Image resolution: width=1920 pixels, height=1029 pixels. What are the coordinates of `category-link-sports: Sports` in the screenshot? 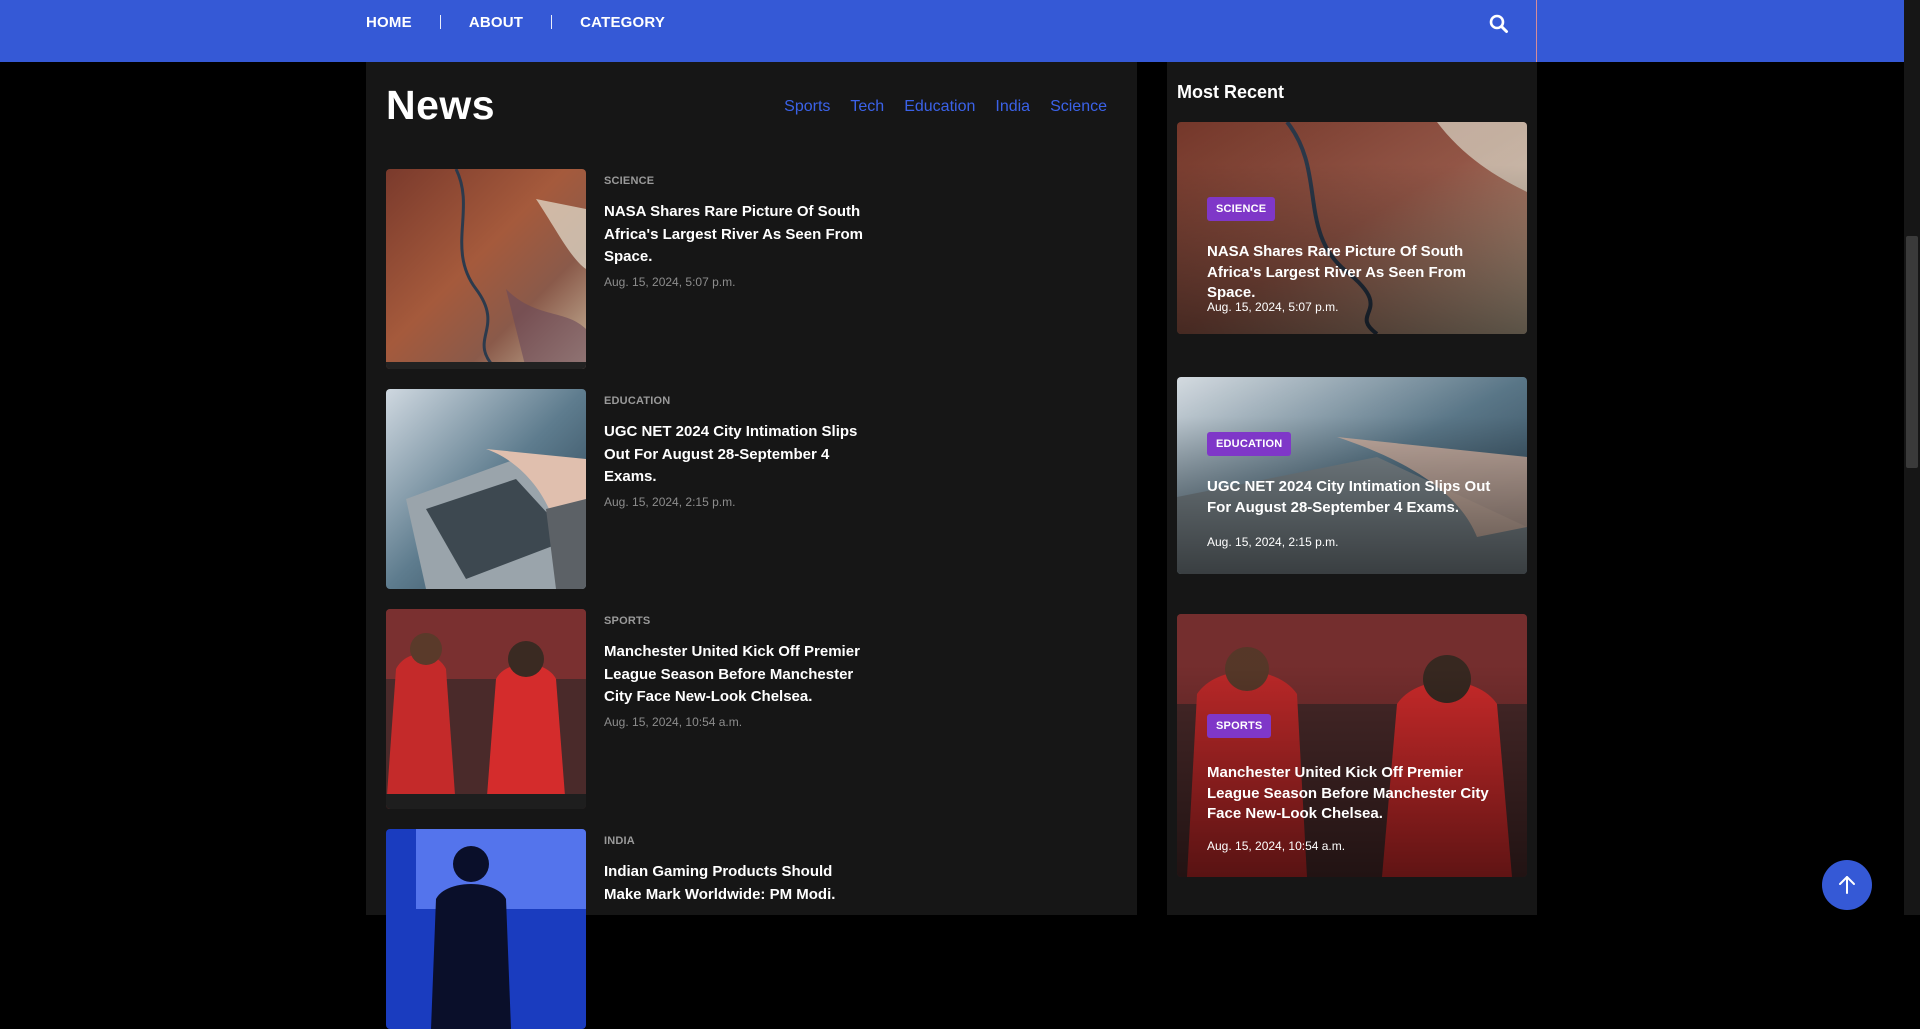 It's located at (807, 107).